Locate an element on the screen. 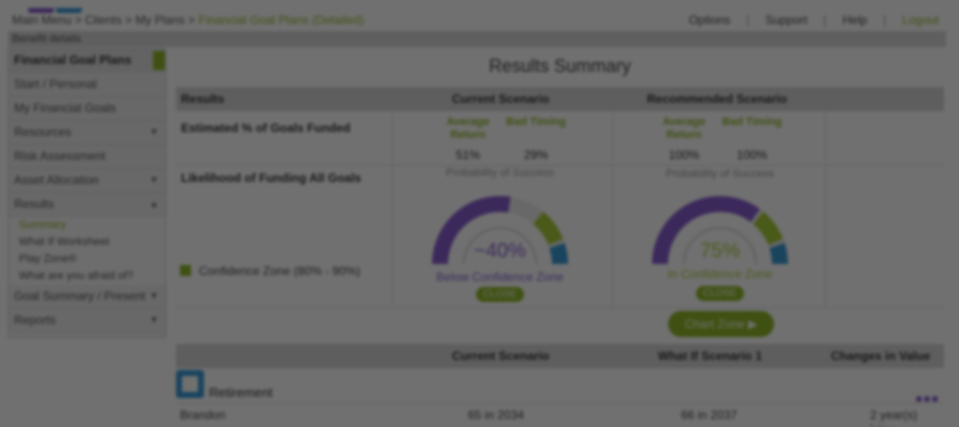  header-changes: Changes in Value is located at coordinates (881, 356).